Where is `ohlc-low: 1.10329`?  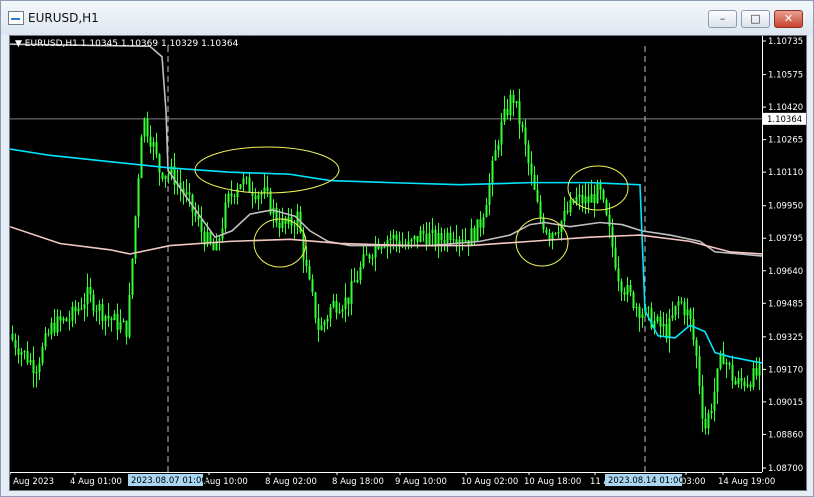
ohlc-low: 1.10329 is located at coordinates (179, 44).